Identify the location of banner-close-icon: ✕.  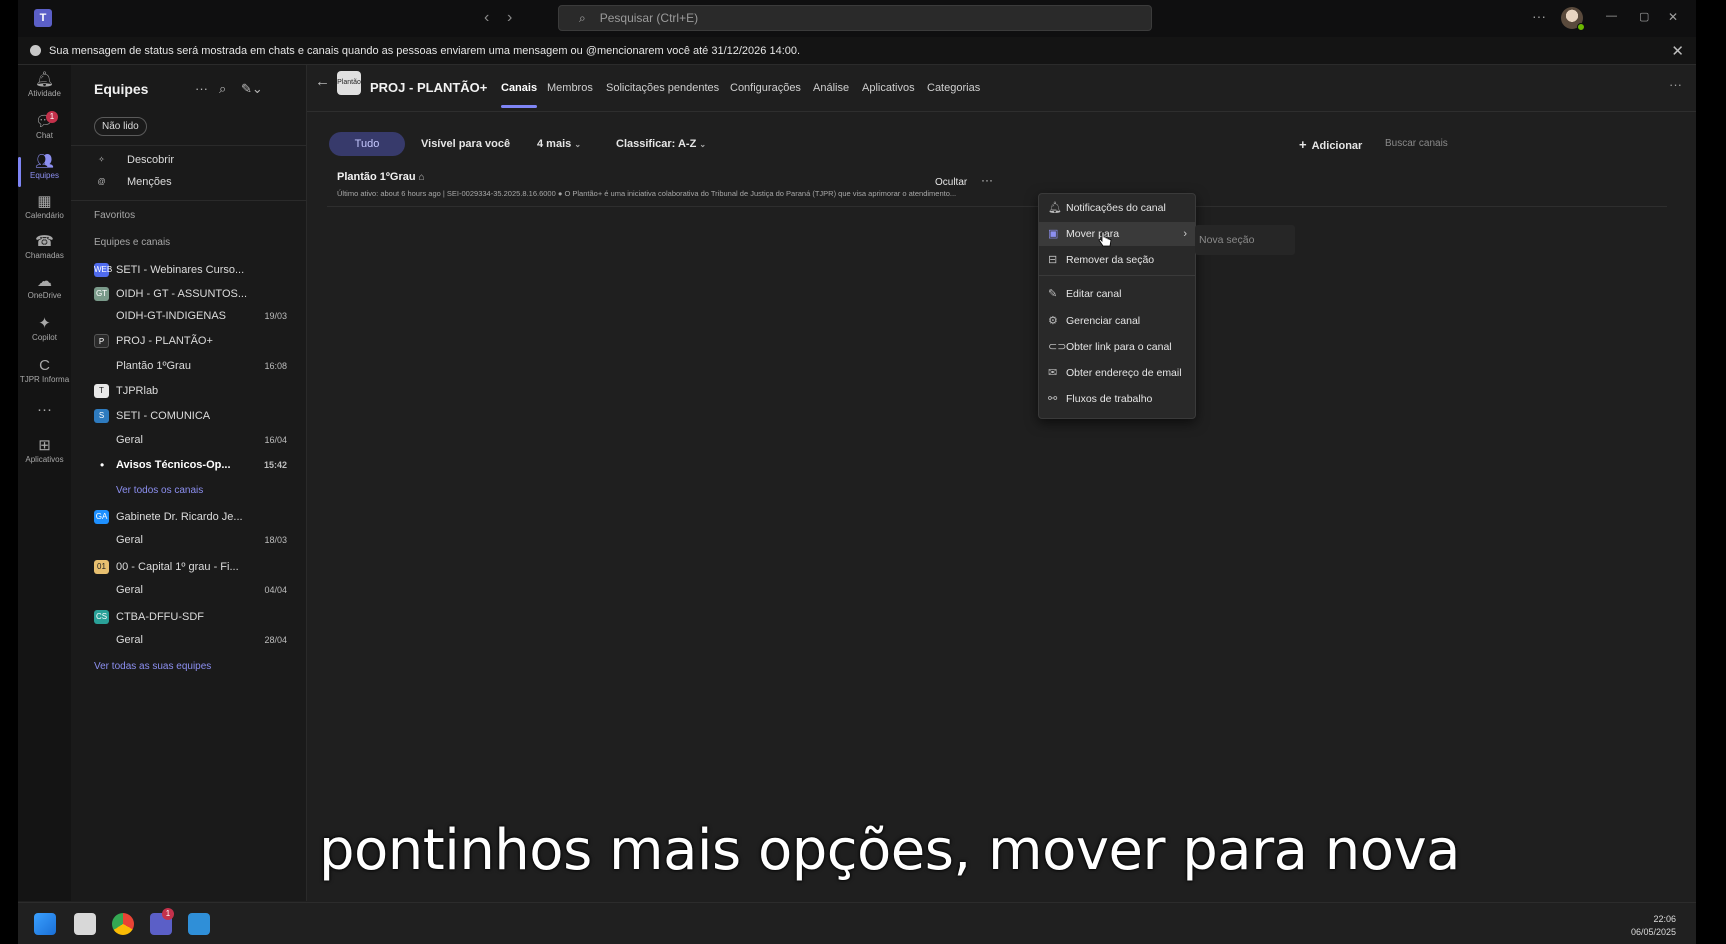
(1677, 51).